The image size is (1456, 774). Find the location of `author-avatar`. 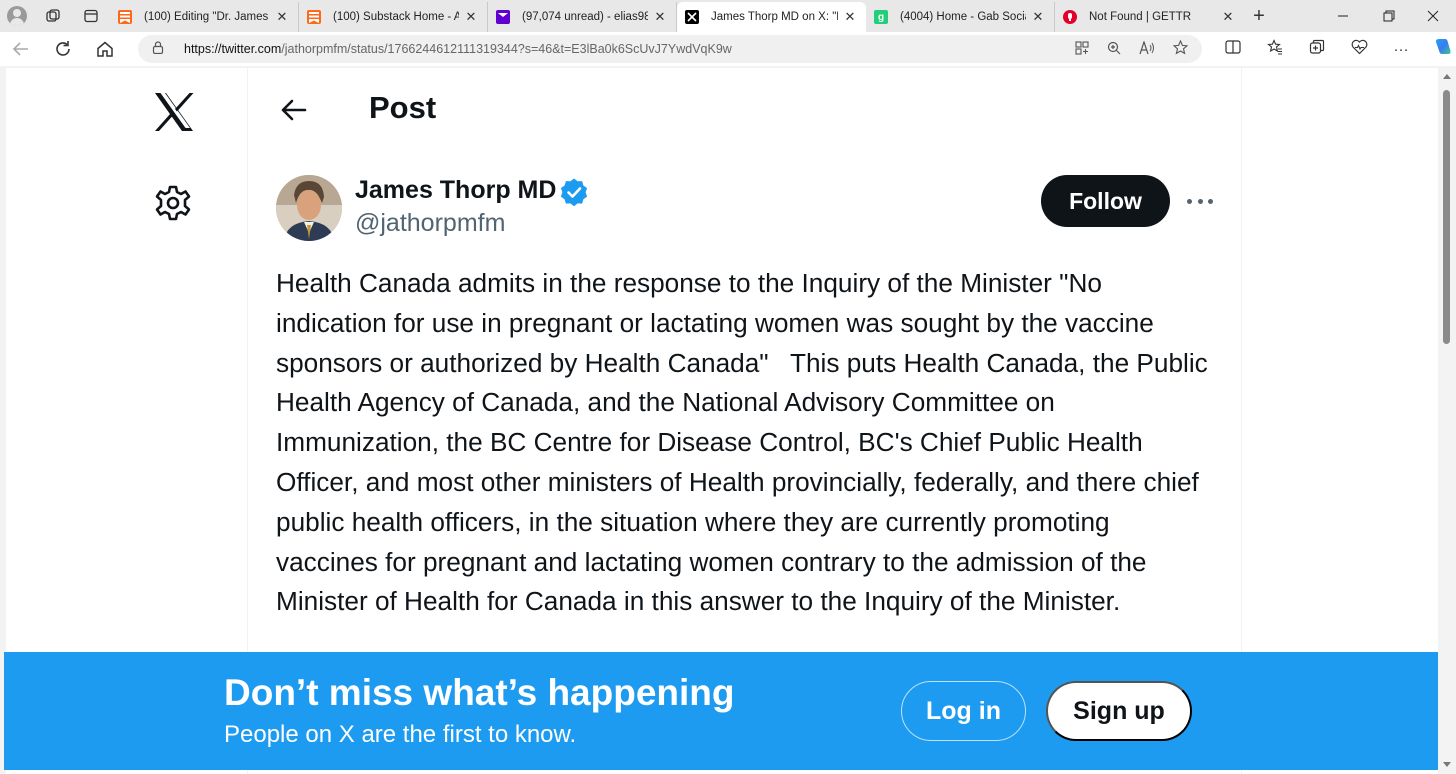

author-avatar is located at coordinates (309, 208).